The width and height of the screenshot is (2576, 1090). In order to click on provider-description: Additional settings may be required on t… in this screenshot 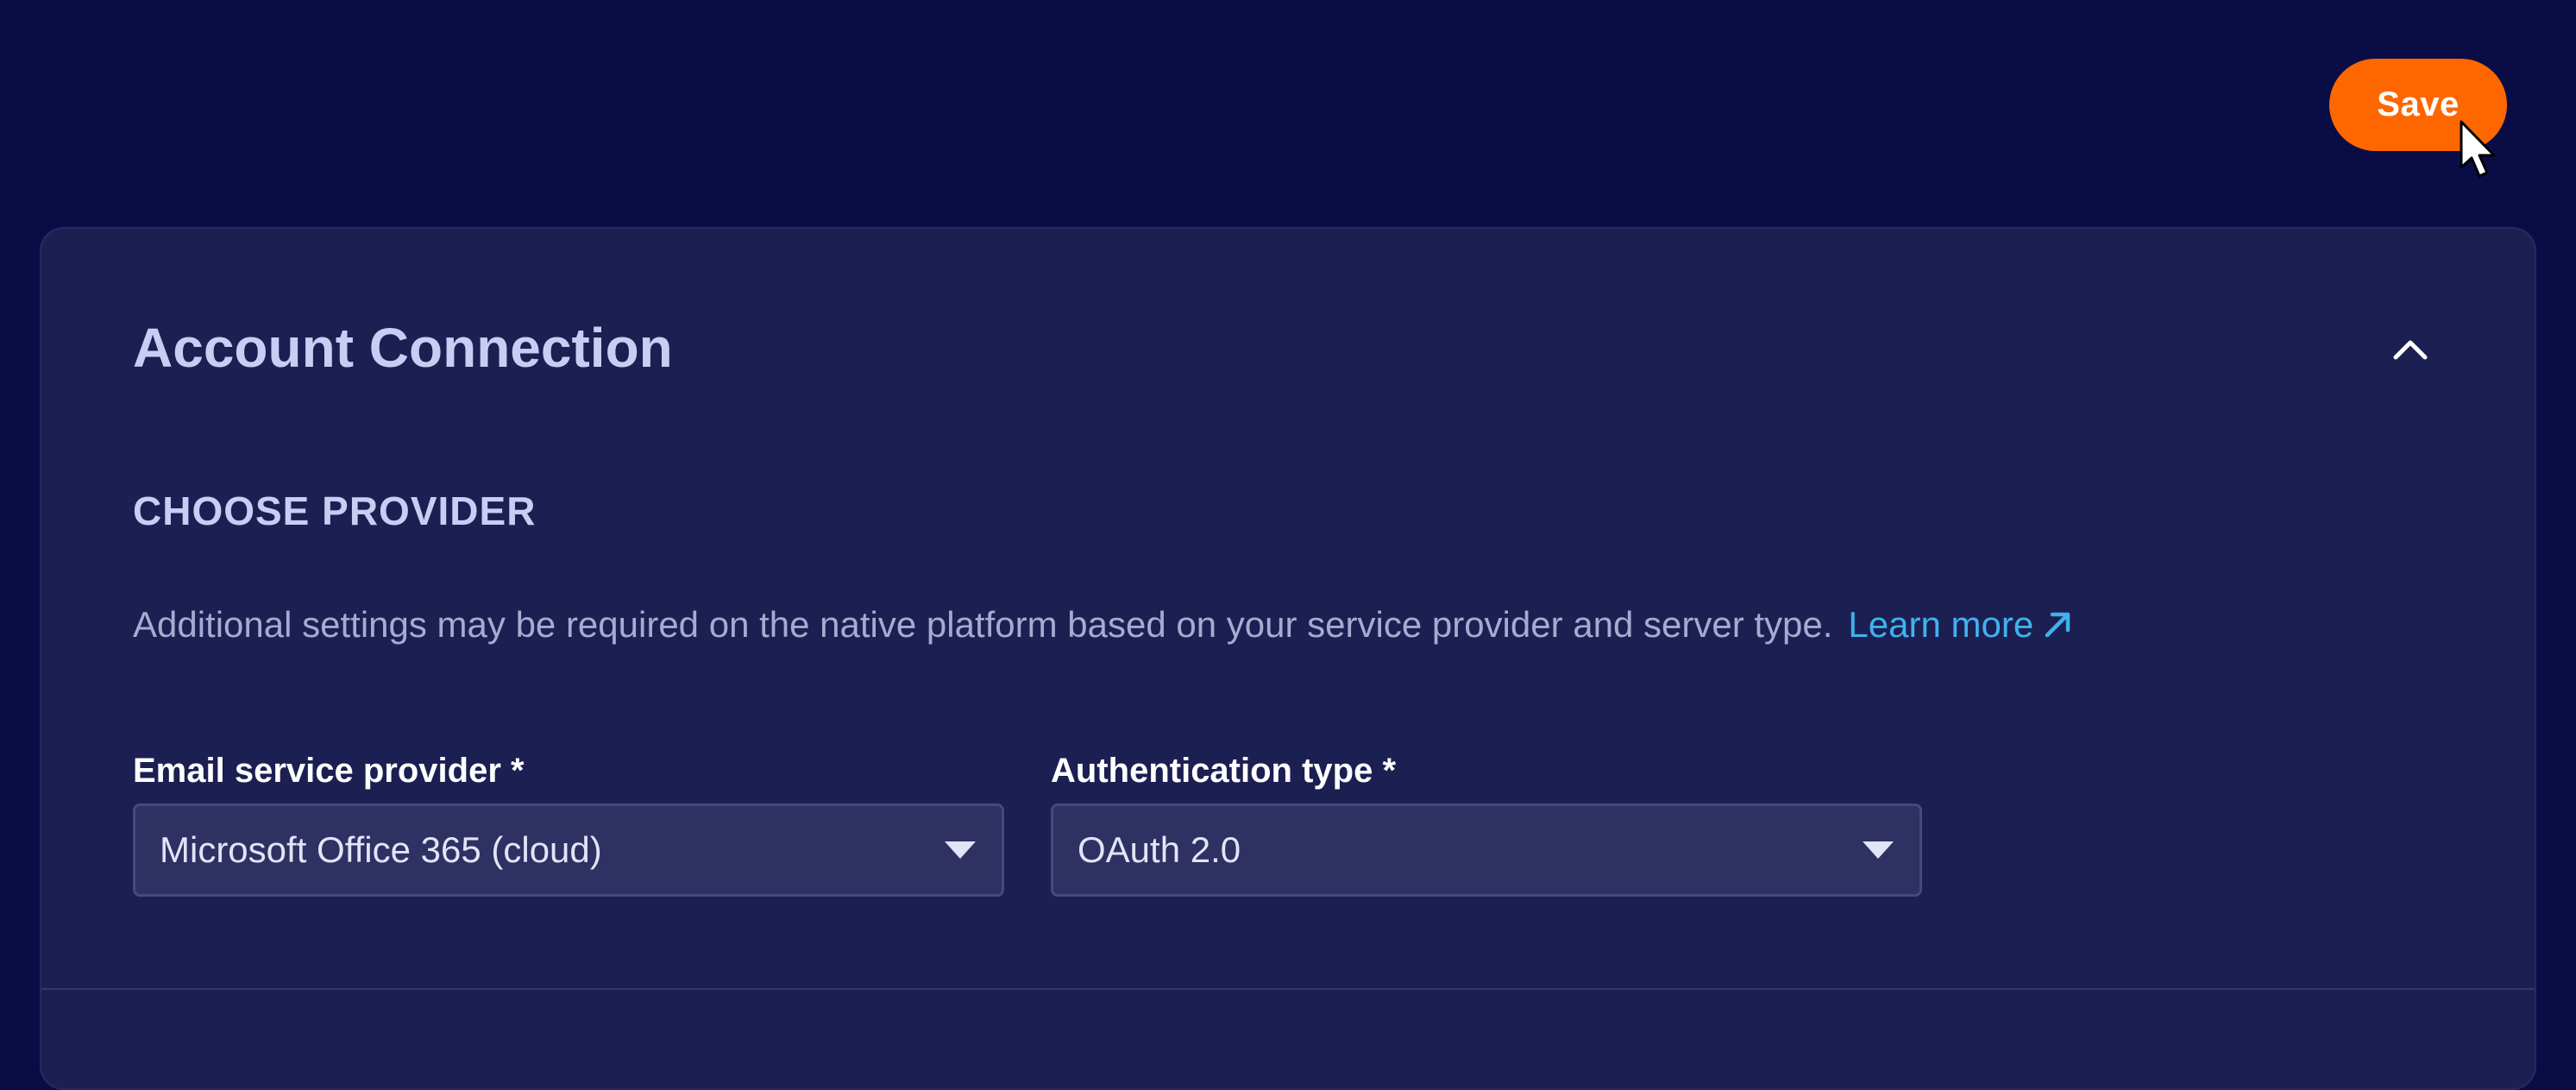, I will do `click(1103, 625)`.